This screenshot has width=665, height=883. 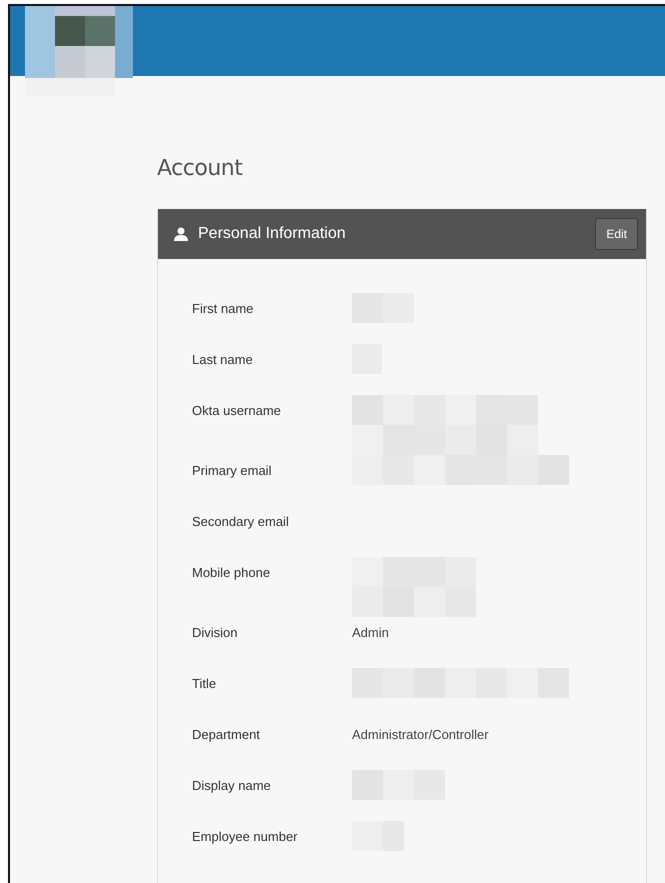 What do you see at coordinates (215, 632) in the screenshot?
I see `field-label: Division` at bounding box center [215, 632].